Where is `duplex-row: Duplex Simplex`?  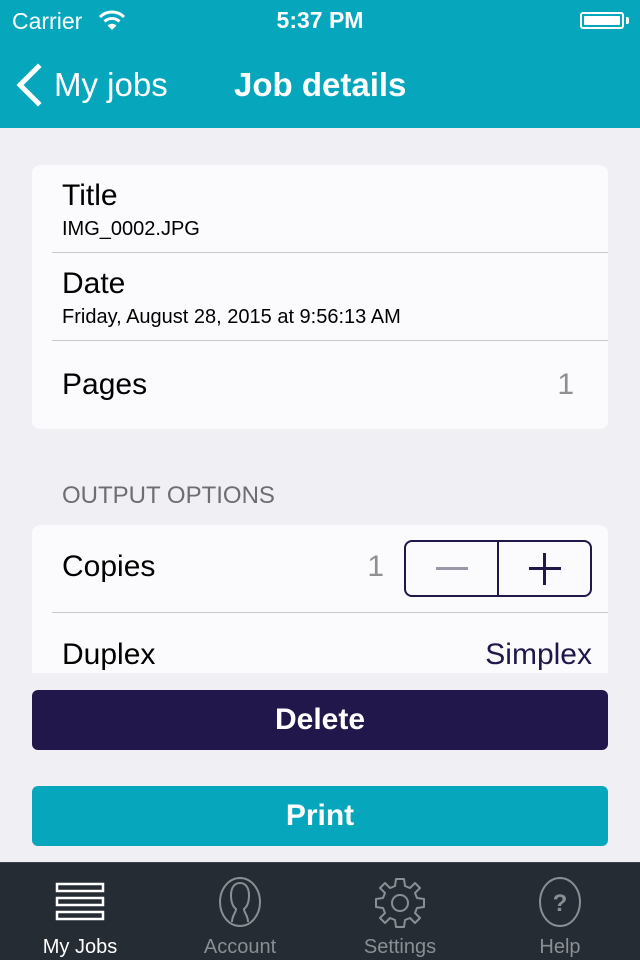
duplex-row: Duplex Simplex is located at coordinates (320, 643).